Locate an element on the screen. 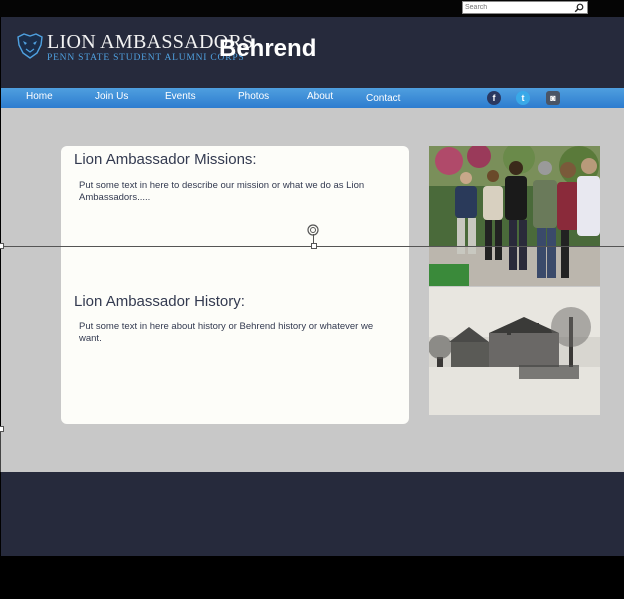  site-footer is located at coordinates (312, 514).